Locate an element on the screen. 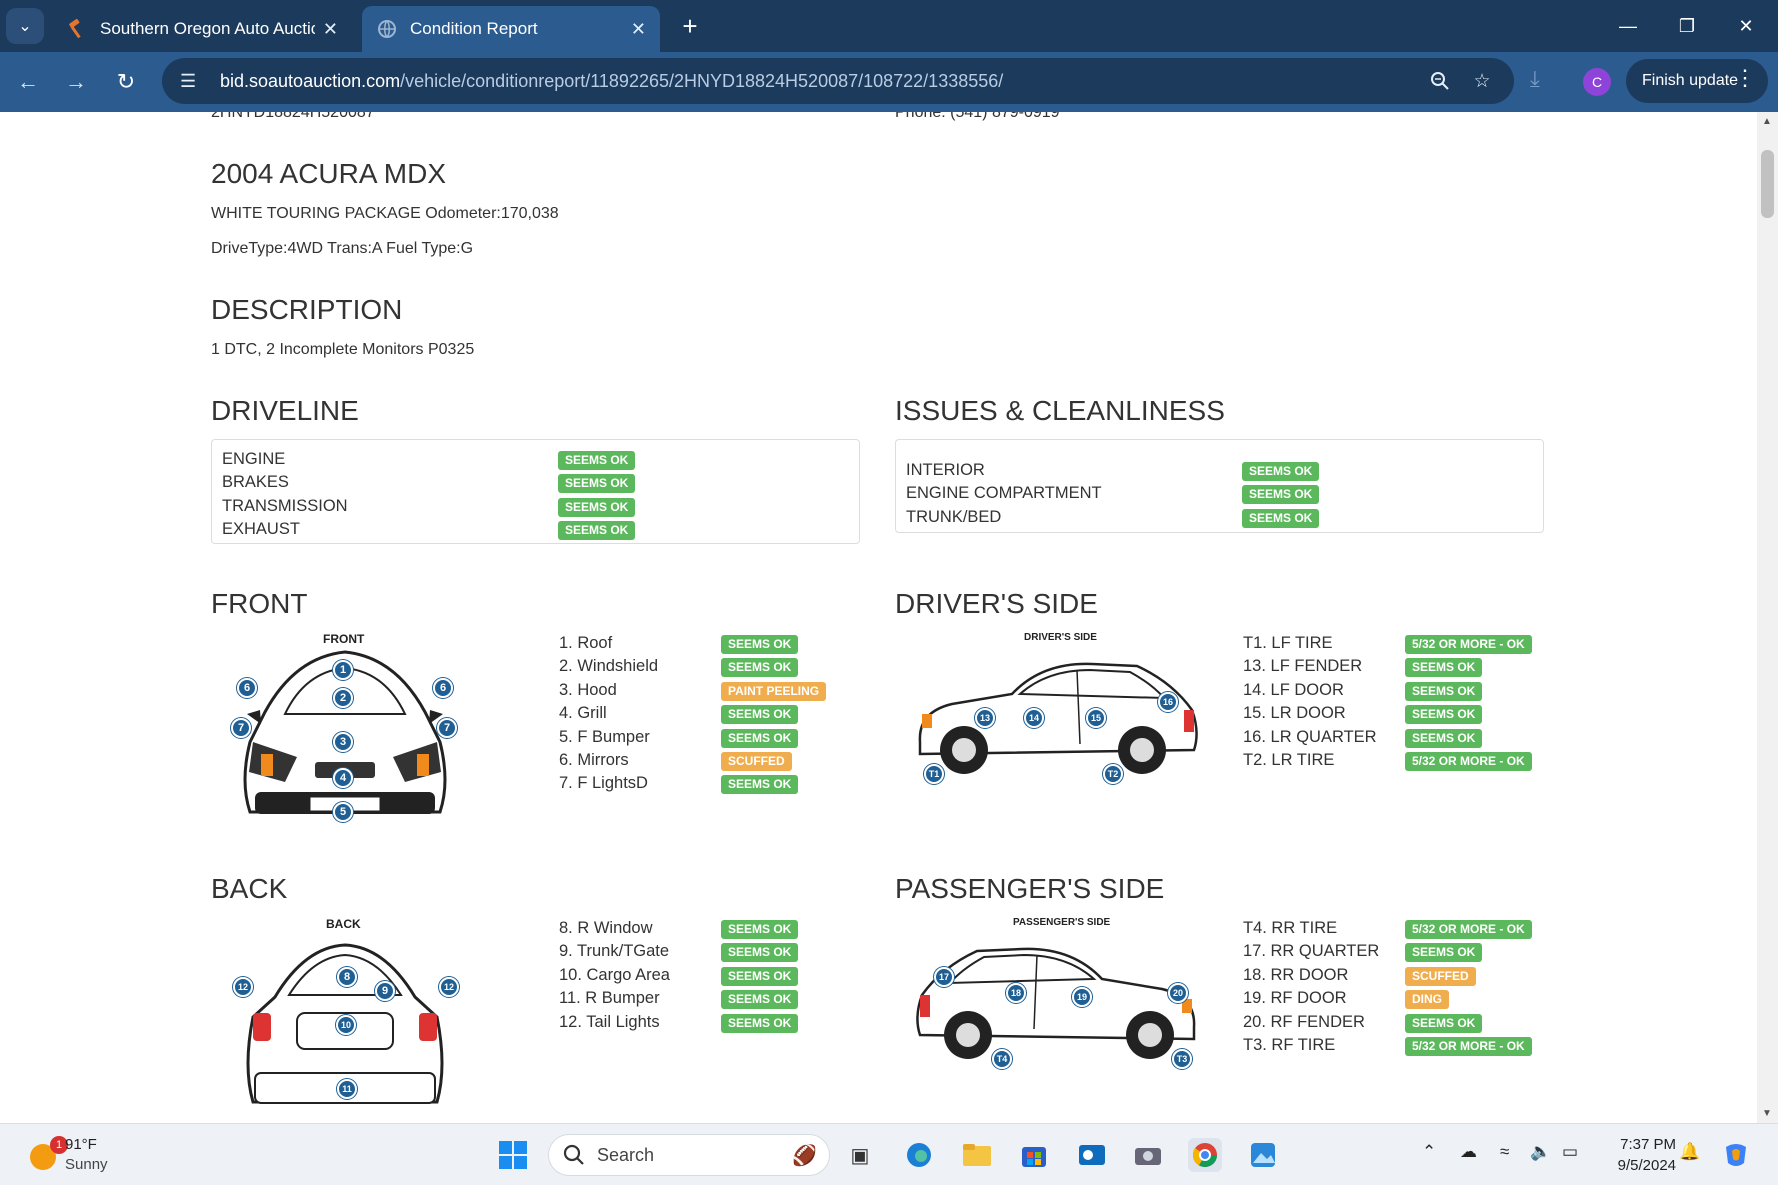 The image size is (1778, 1185). tab-auction: Southern Oregon Auto Auction ✕ is located at coordinates (202, 29).